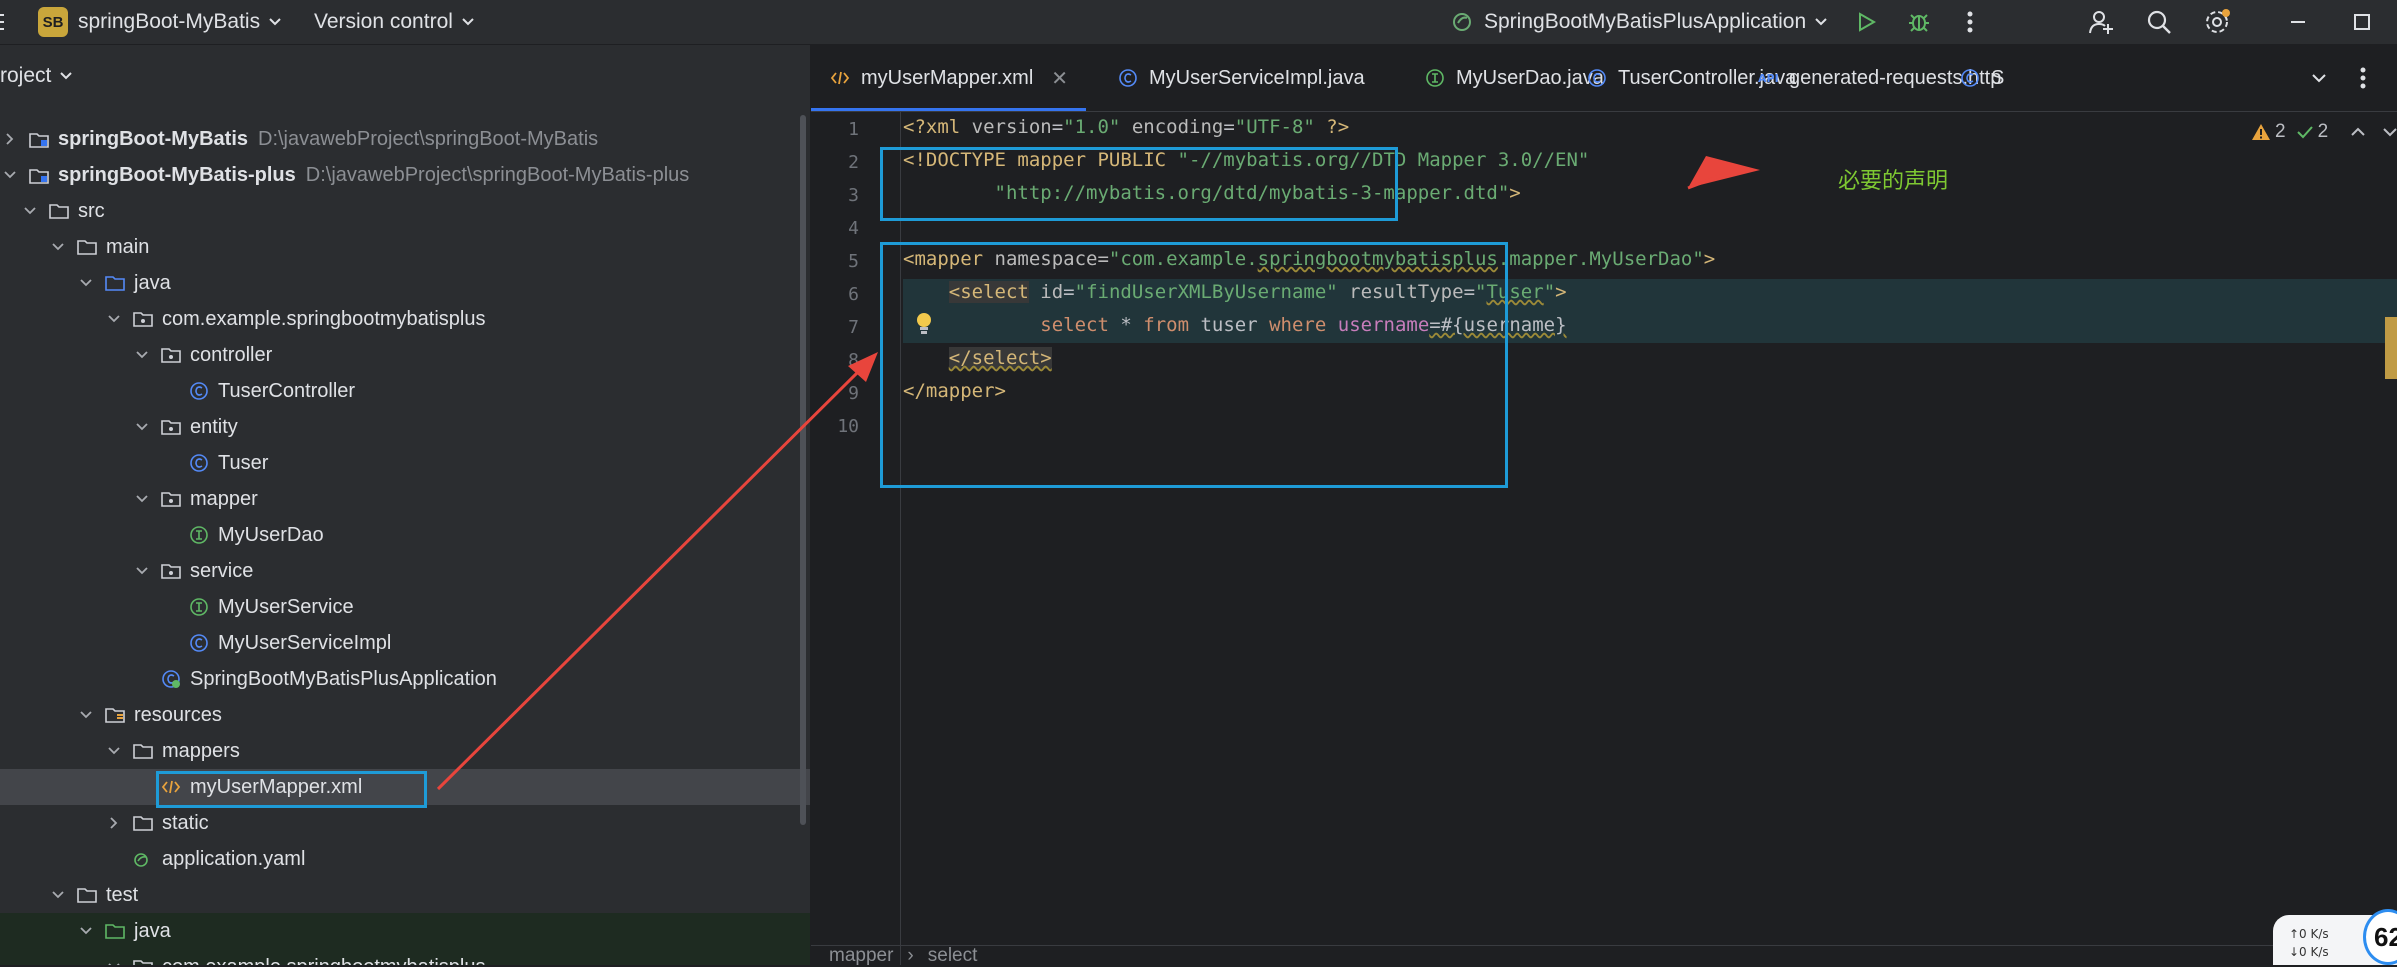  I want to click on tab-myuserserviceimpl-java: MyUserServiceImpl.java, so click(1241, 78).